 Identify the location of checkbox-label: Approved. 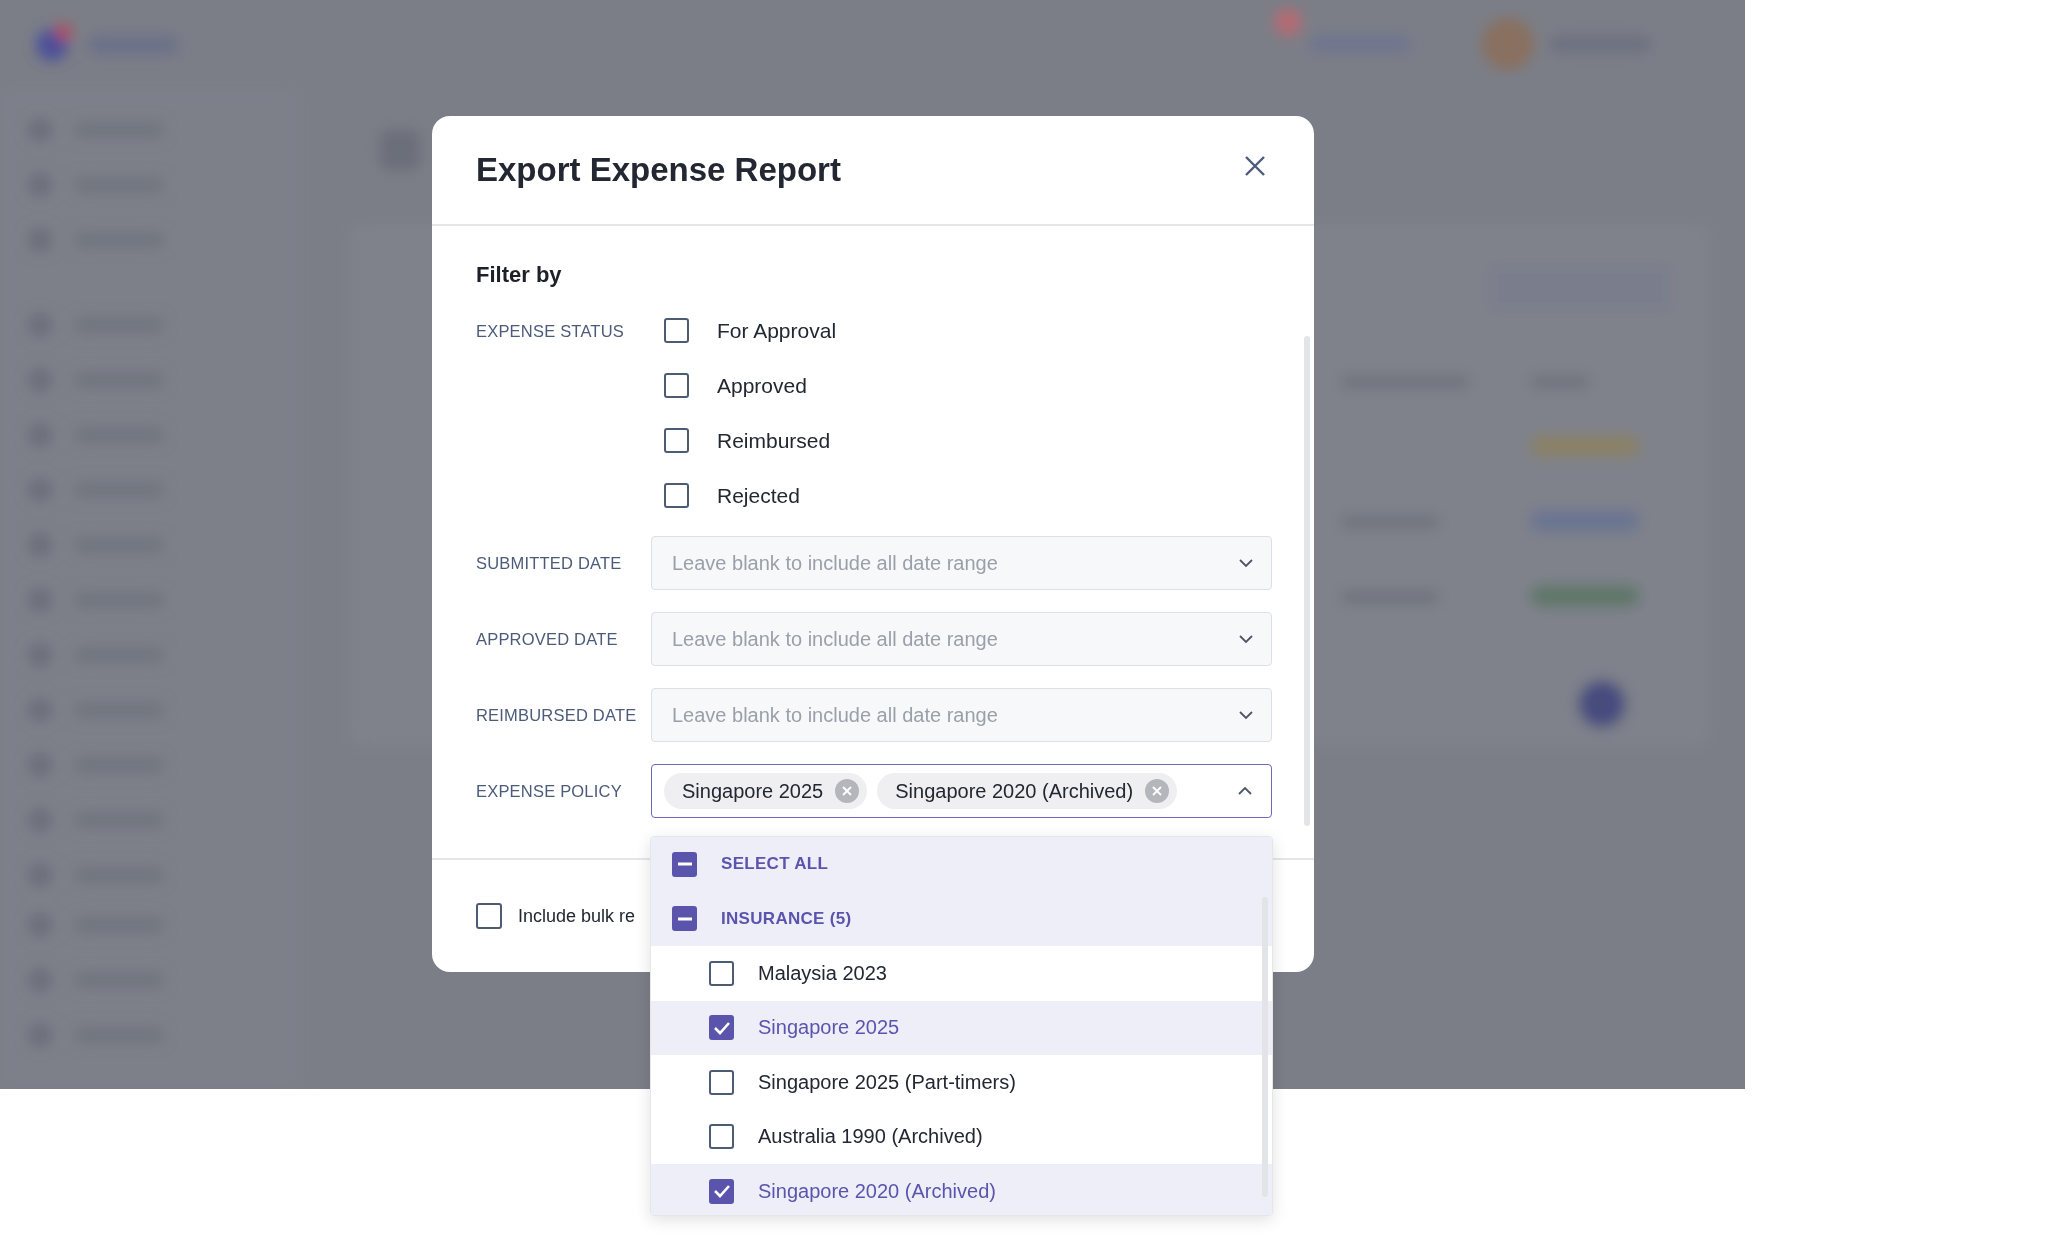
(762, 385).